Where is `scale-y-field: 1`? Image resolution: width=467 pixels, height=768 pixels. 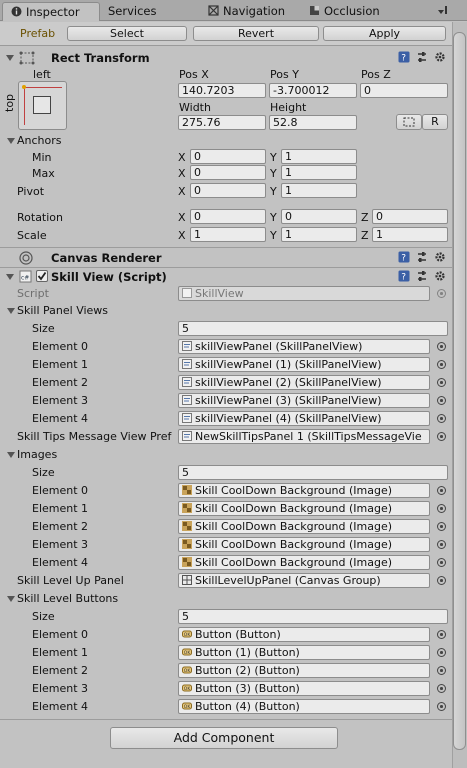
scale-y-field: 1 is located at coordinates (319, 234).